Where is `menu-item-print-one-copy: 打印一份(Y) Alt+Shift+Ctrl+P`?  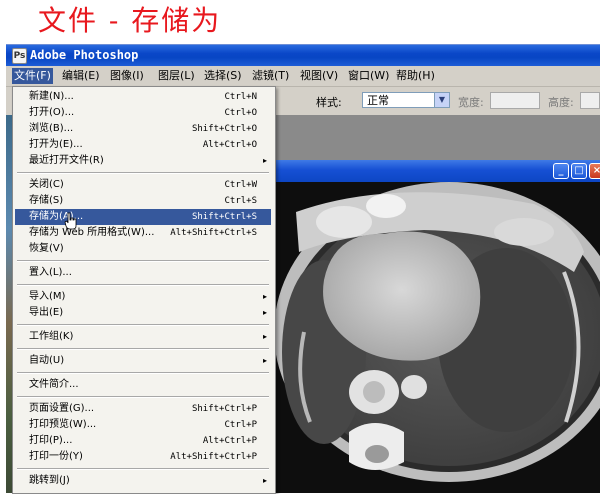
menu-item-print-one-copy: 打印一份(Y) Alt+Shift+Ctrl+P is located at coordinates (143, 457).